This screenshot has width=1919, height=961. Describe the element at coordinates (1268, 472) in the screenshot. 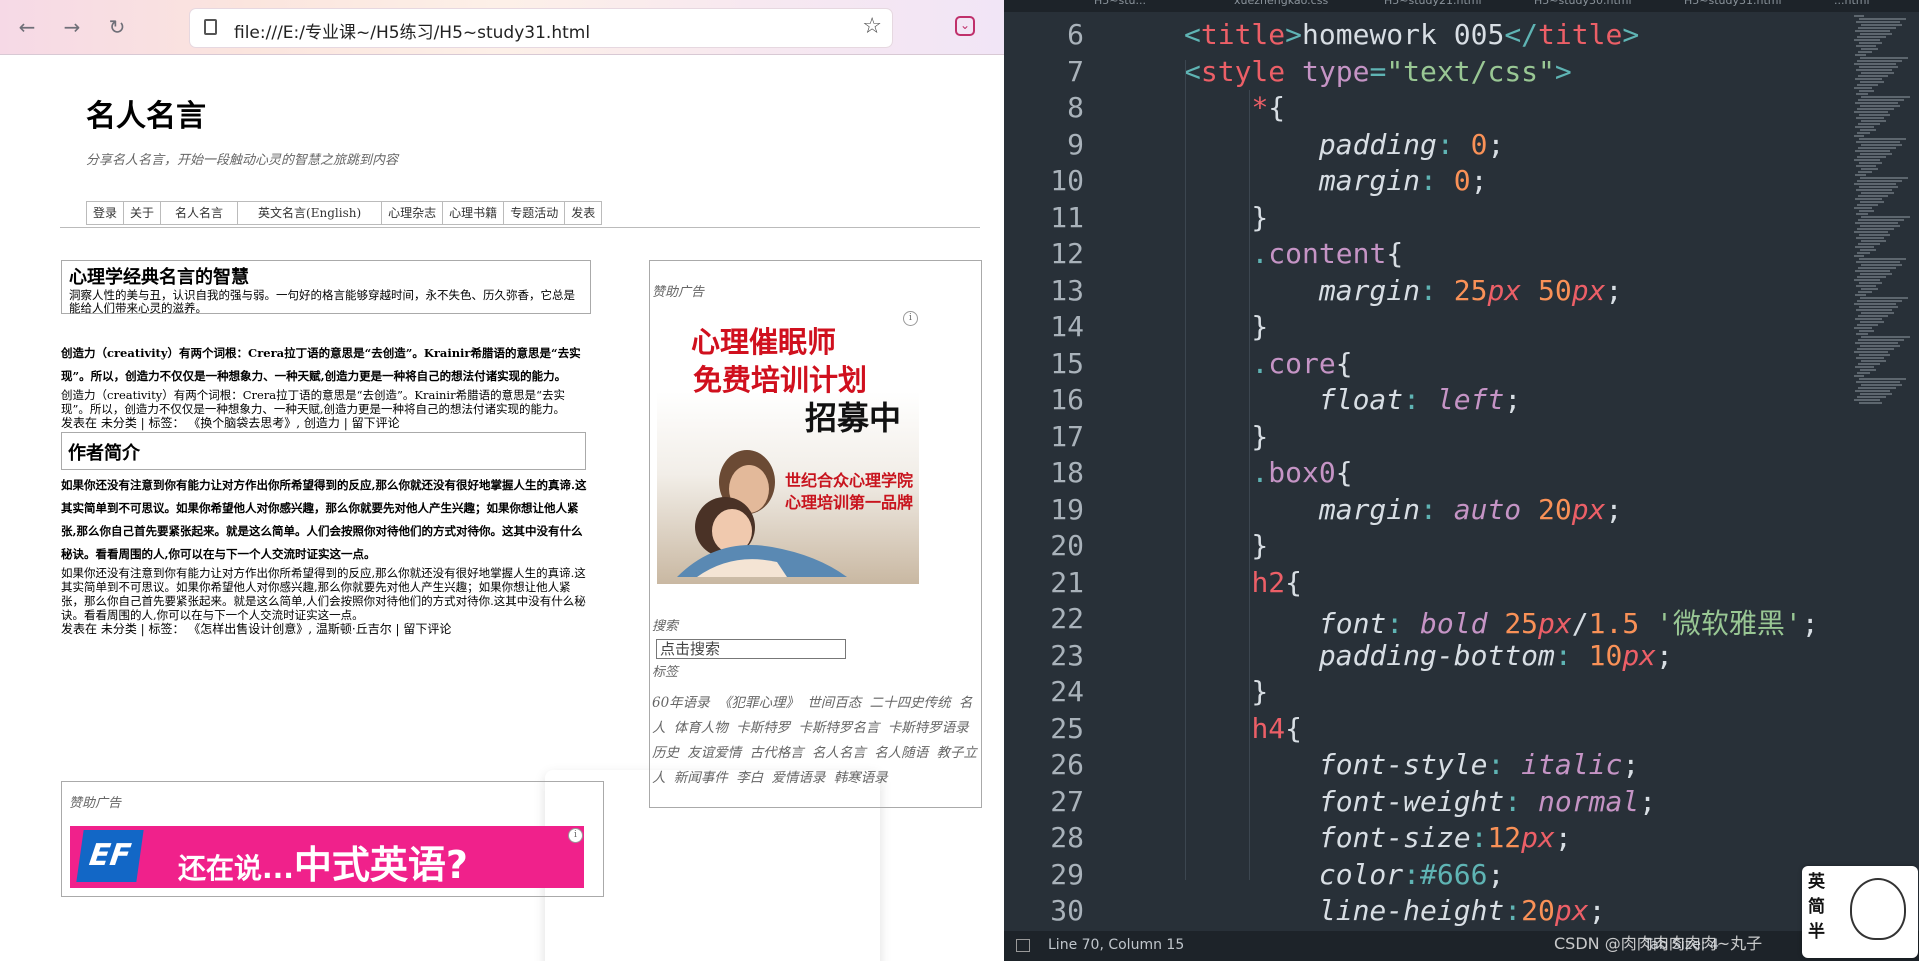

I see `code-line: .box0{` at that location.